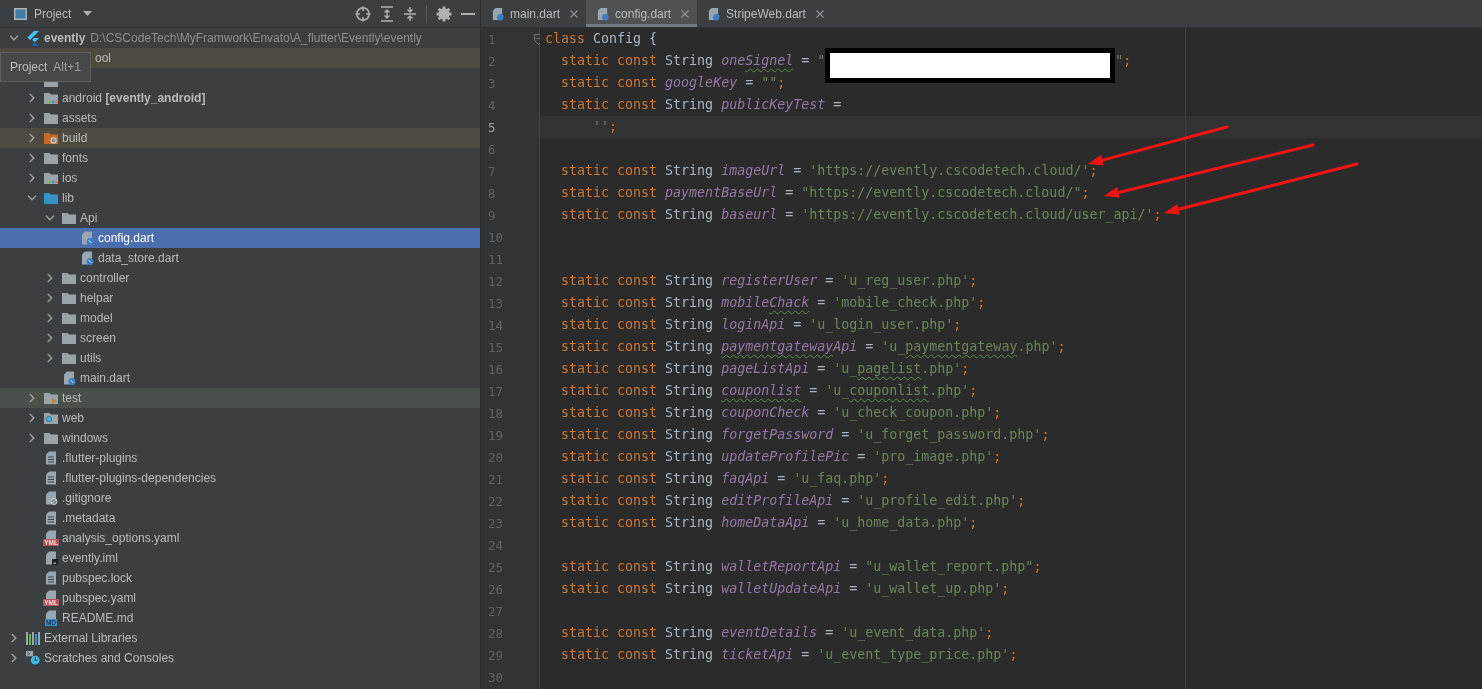 The height and width of the screenshot is (689, 1482). I want to click on code-line: static const String faqApi = 'u_faq.php';, so click(725, 478).